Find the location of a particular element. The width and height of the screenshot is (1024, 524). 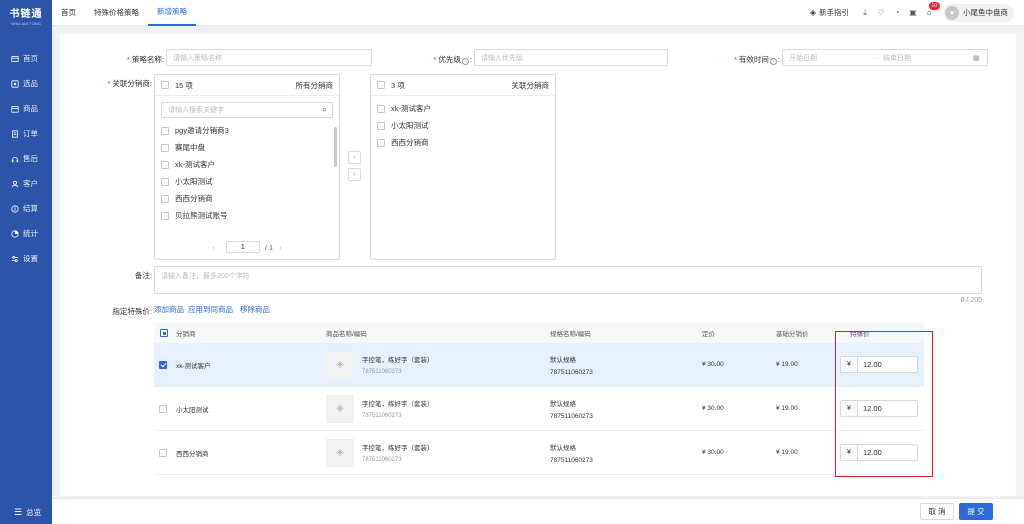

col-price: 定价 is located at coordinates (708, 334).